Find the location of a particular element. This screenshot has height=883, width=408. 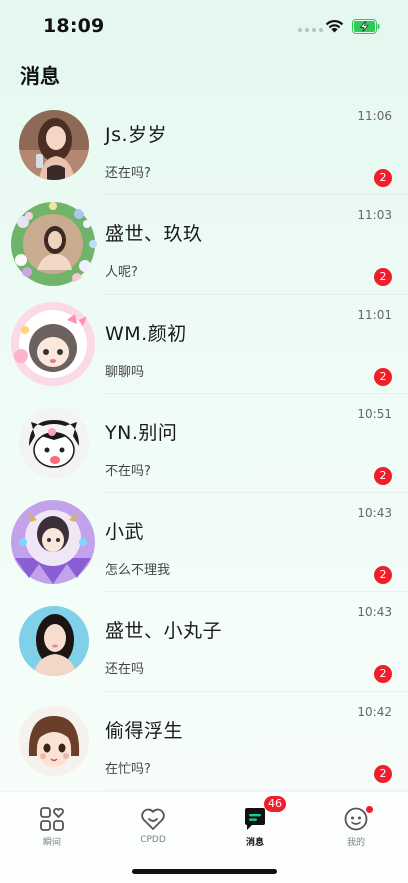

tab-label: CPDD is located at coordinates (153, 840).